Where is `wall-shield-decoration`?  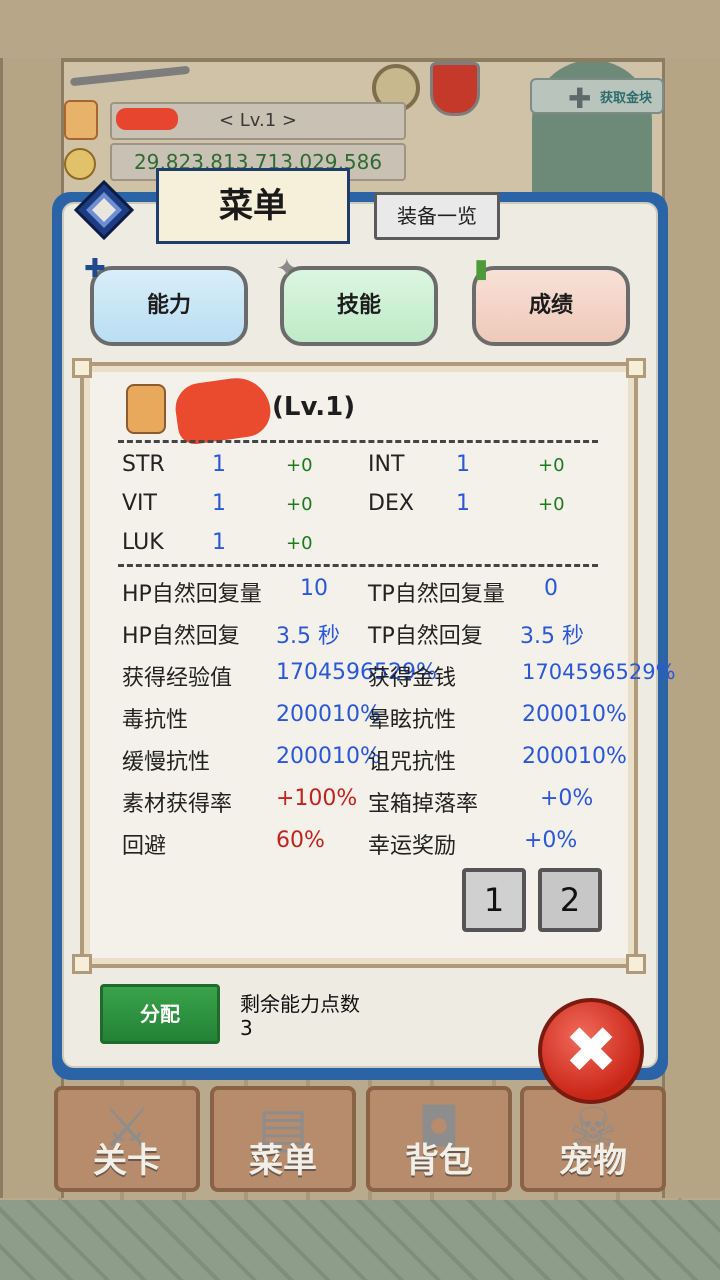
wall-shield-decoration is located at coordinates (455, 89).